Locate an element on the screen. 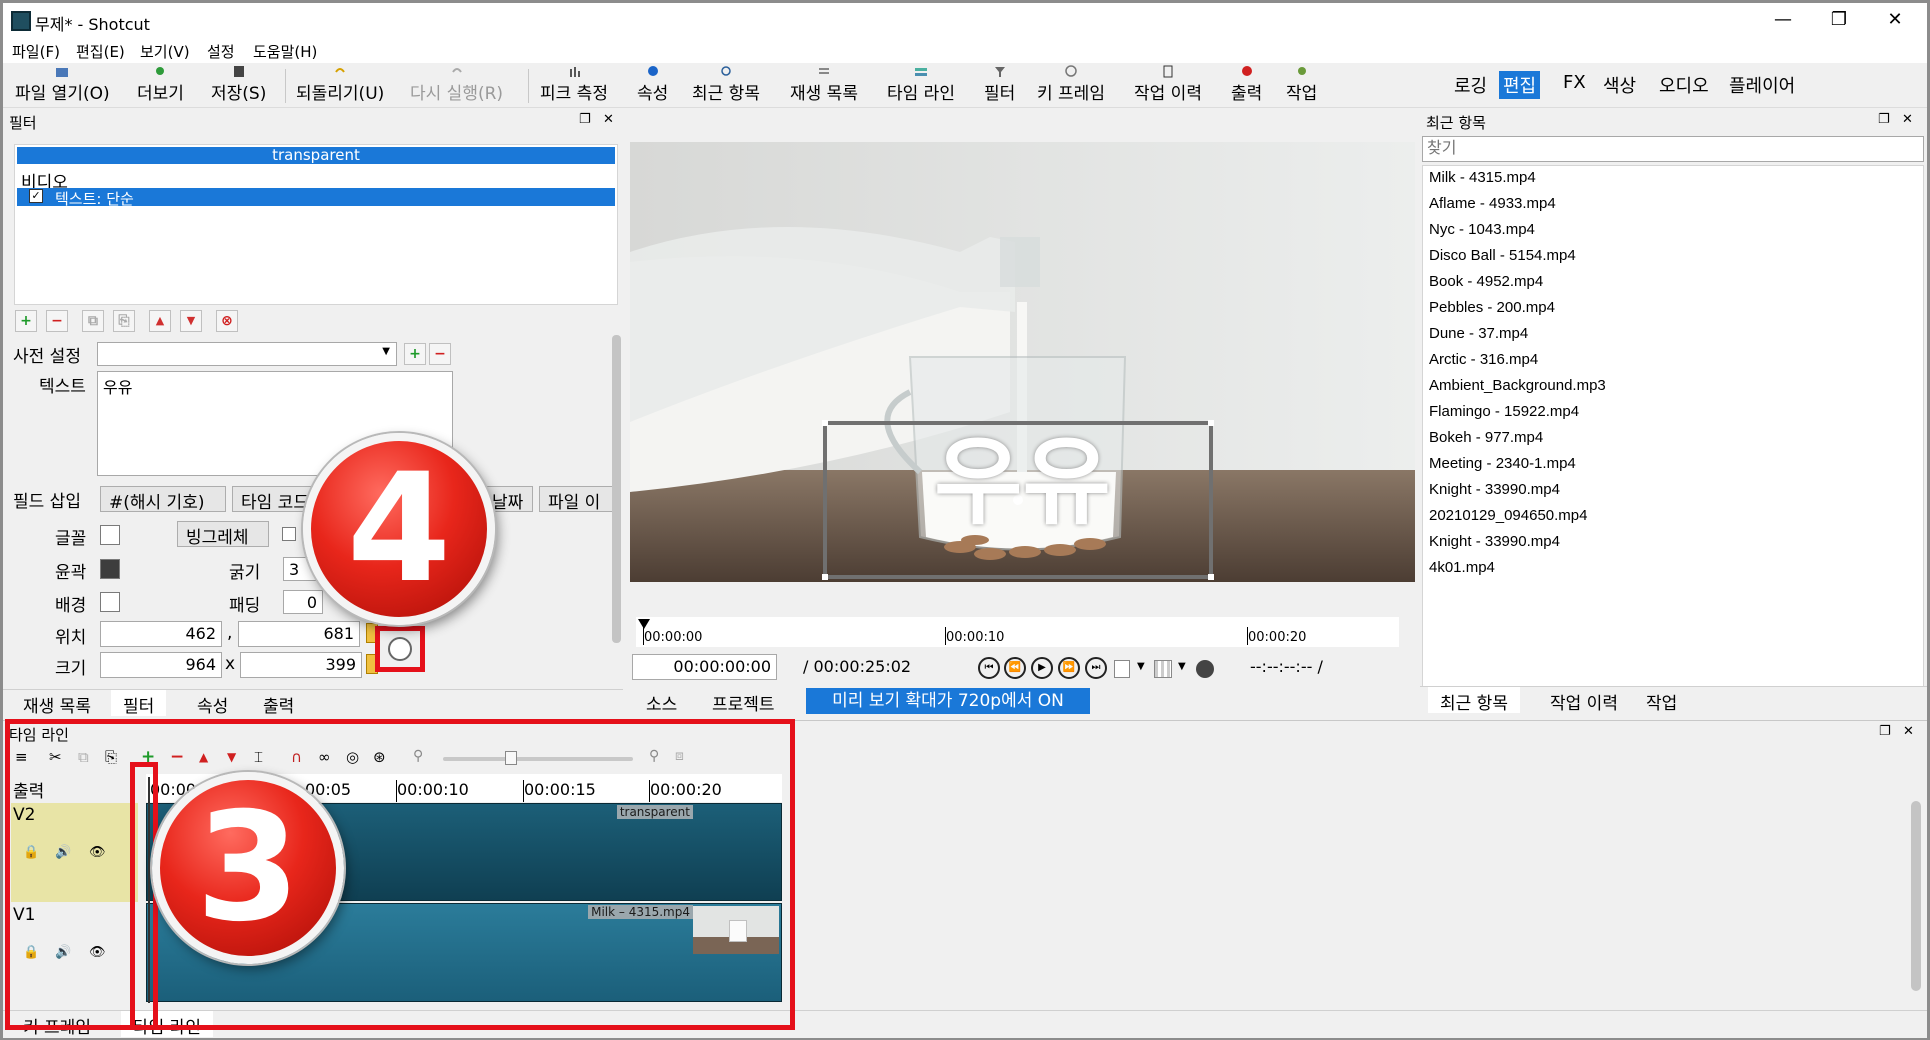 This screenshot has width=1930, height=1040. position-y-input: 681 is located at coordinates (299, 634).